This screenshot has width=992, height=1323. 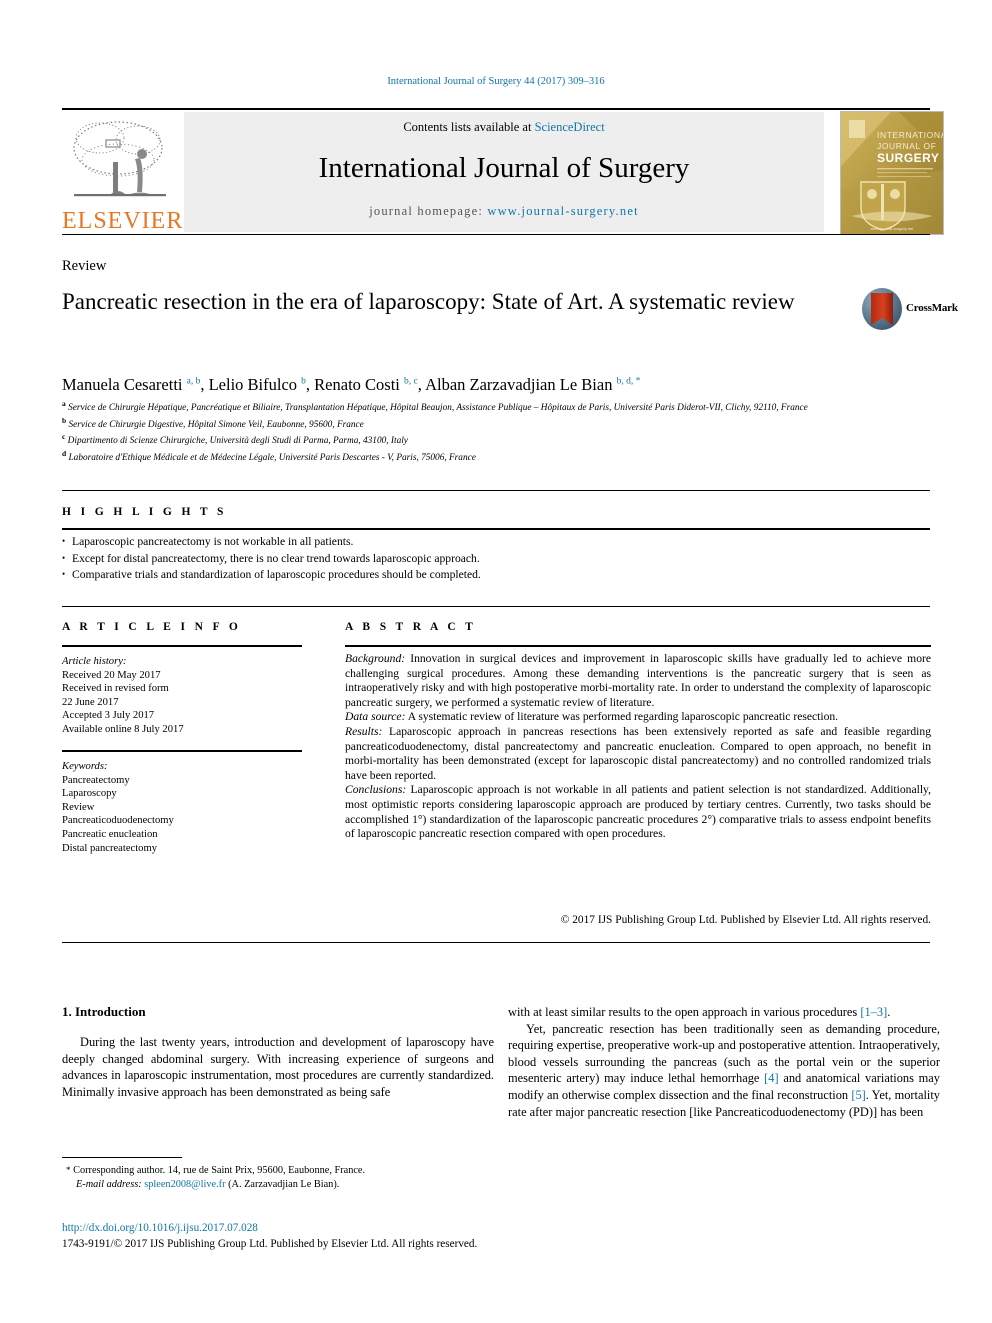 What do you see at coordinates (182, 751) in the screenshot?
I see `keywords-rule` at bounding box center [182, 751].